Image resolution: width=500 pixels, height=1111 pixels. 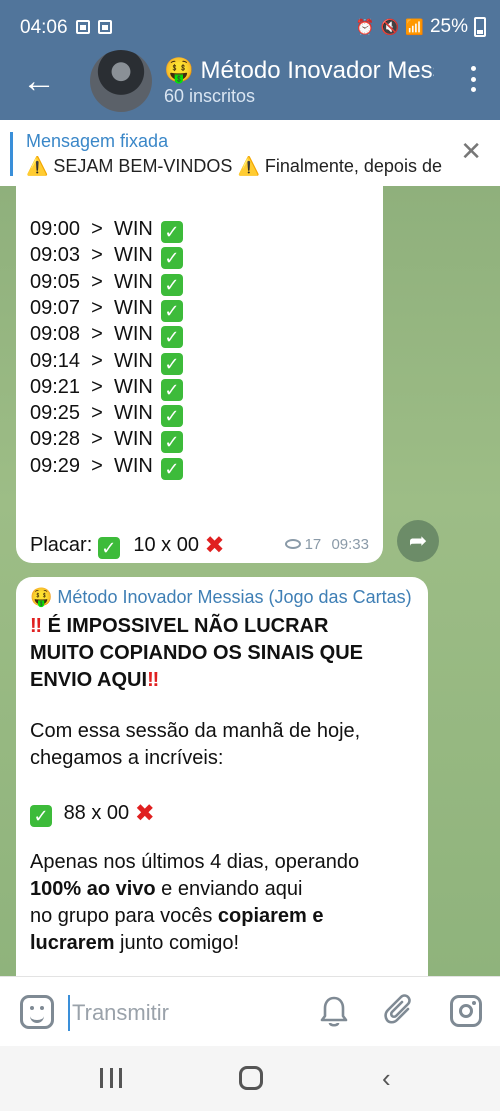 What do you see at coordinates (72, 943) in the screenshot?
I see `bold-text: lucrarem` at bounding box center [72, 943].